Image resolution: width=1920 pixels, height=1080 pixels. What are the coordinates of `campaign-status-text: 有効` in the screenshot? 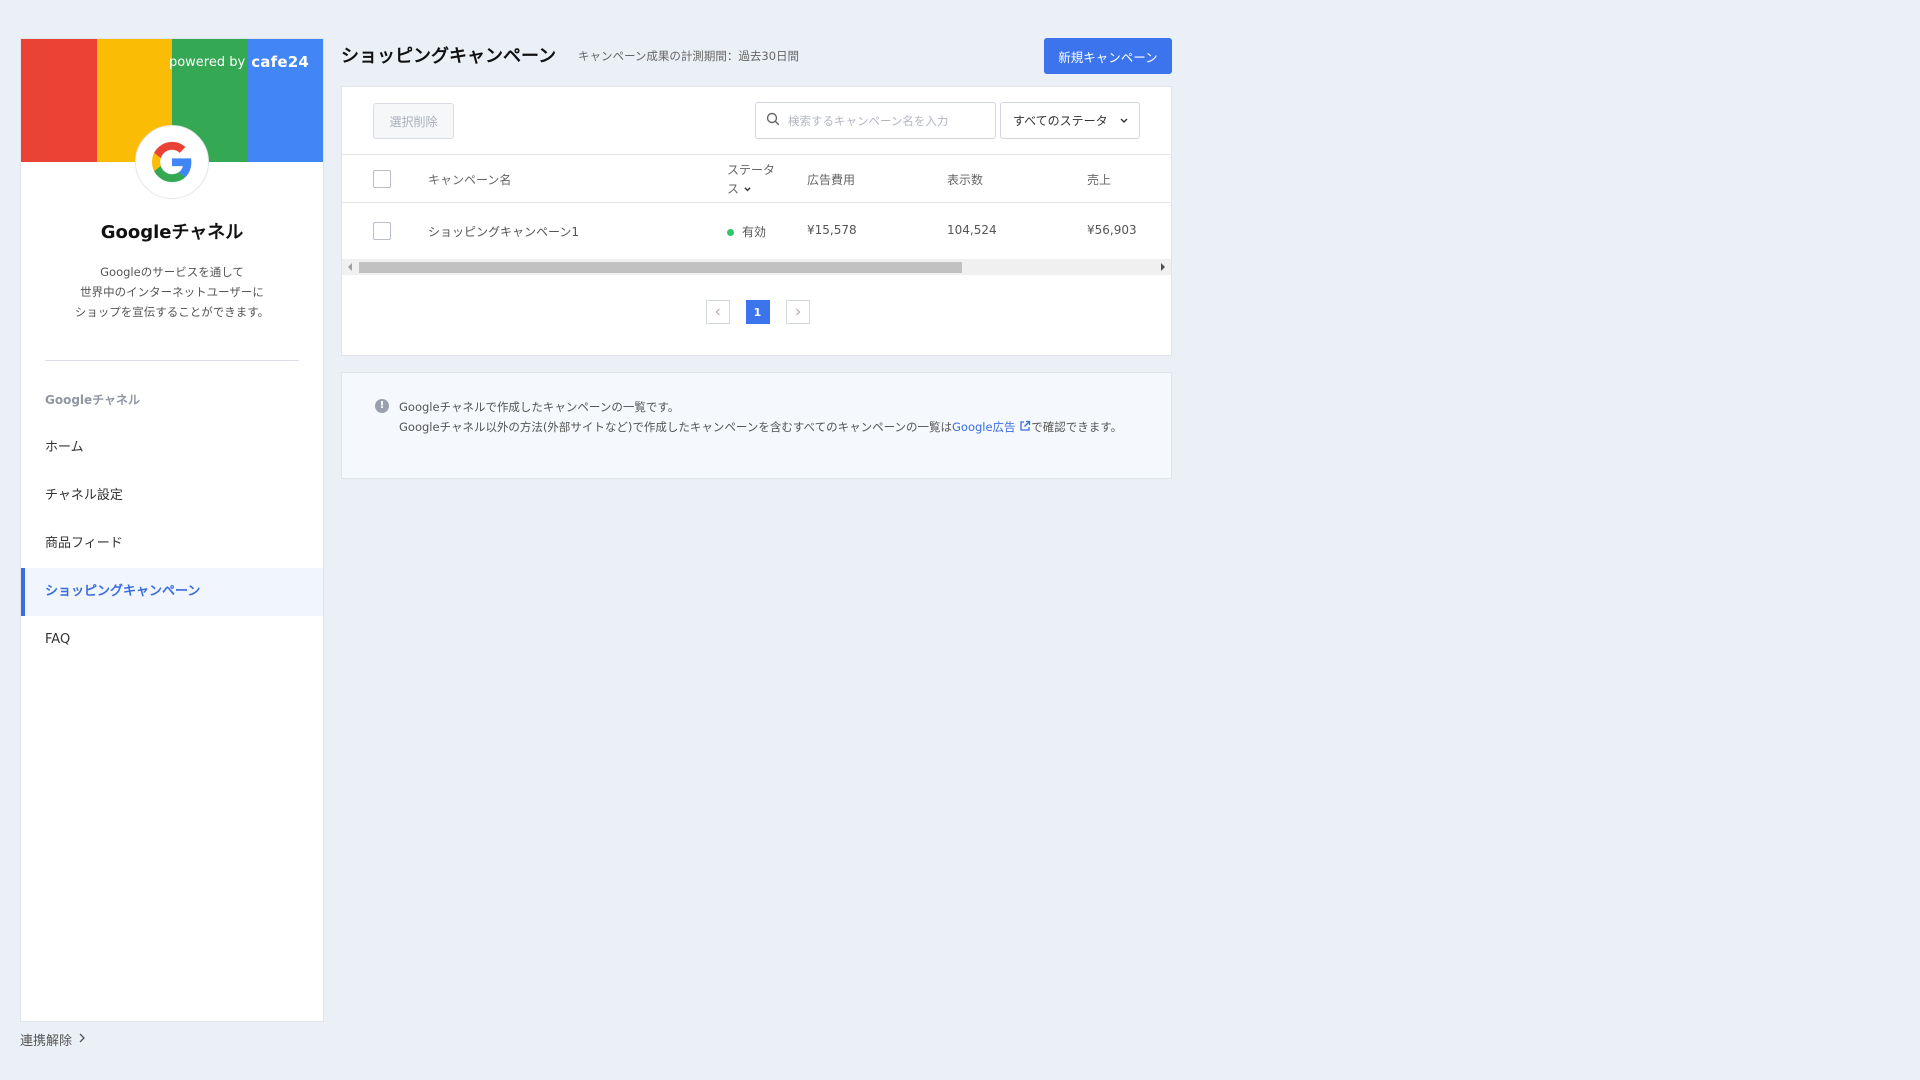 It's located at (754, 232).